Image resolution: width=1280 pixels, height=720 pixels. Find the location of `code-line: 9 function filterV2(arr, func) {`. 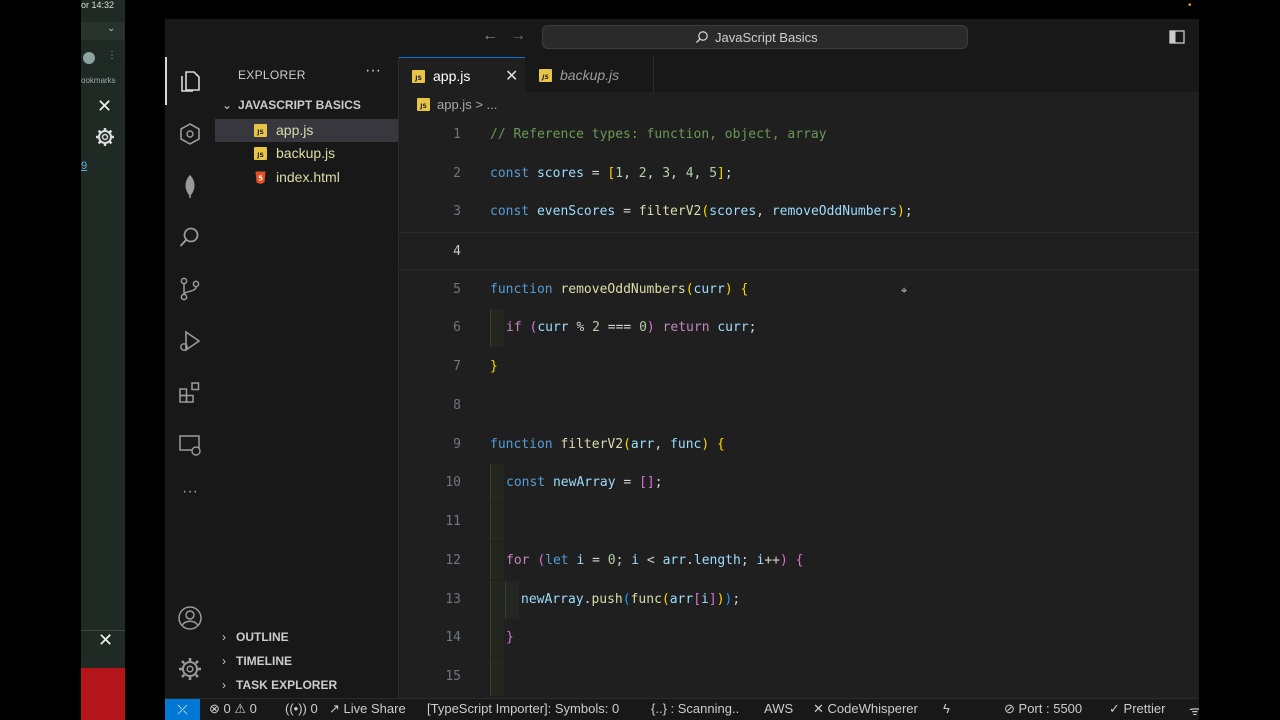

code-line: 9 function filterV2(arr, func) { is located at coordinates (799, 445).